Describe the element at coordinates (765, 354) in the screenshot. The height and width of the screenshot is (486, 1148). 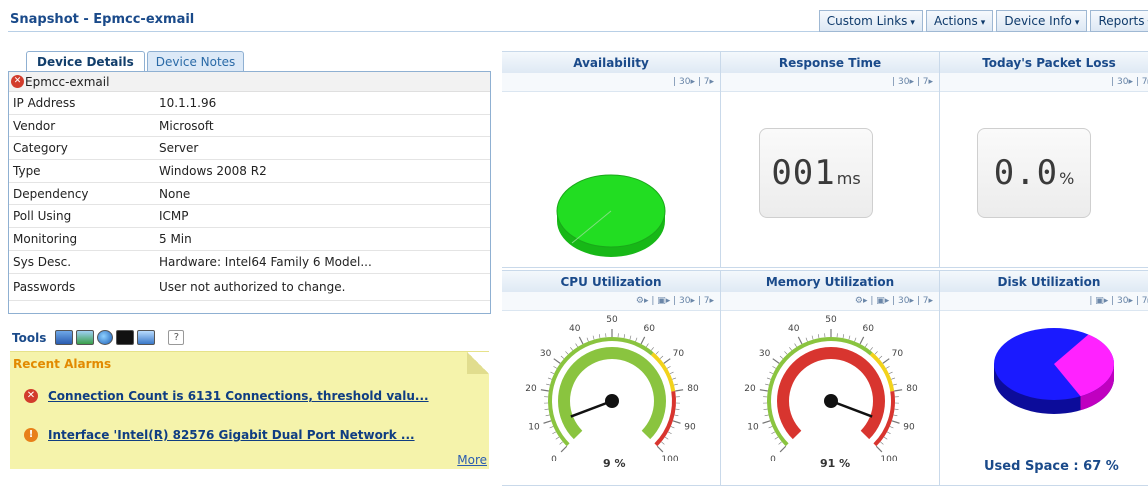
I see `gauge-tick-label: 30` at that location.